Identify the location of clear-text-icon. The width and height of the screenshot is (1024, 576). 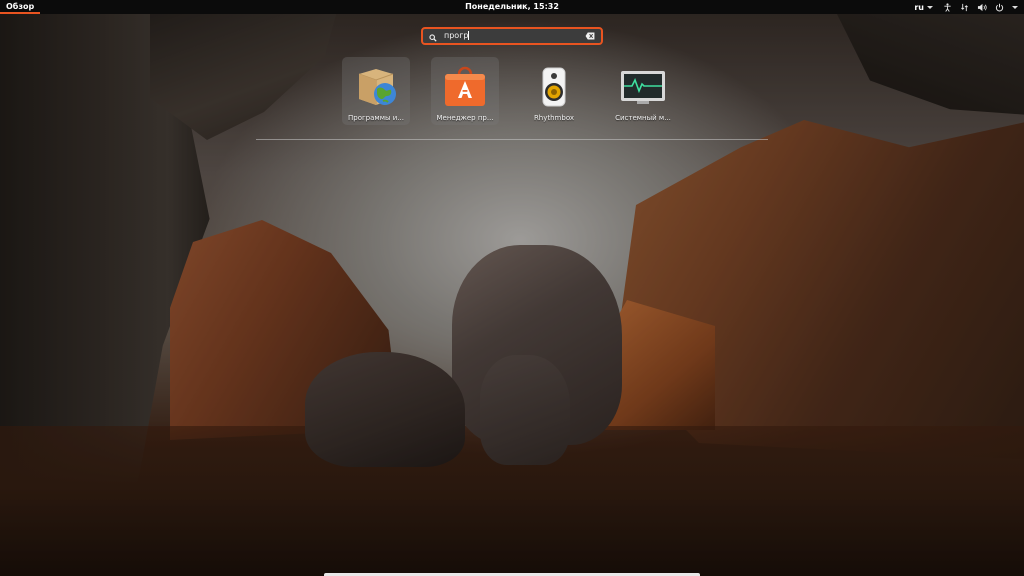
(589, 36).